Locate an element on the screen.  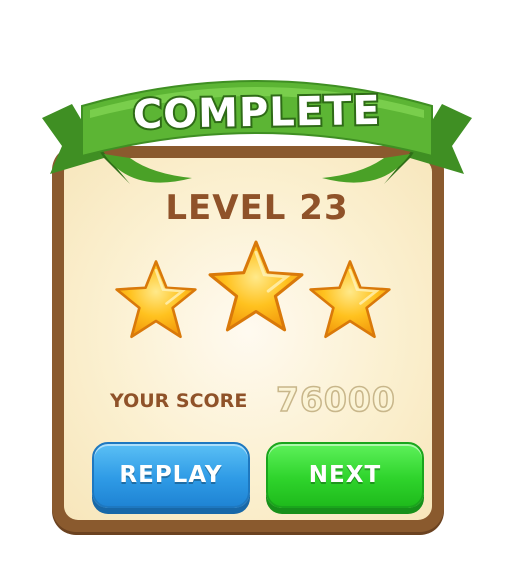
next-button: NEXT is located at coordinates (345, 475).